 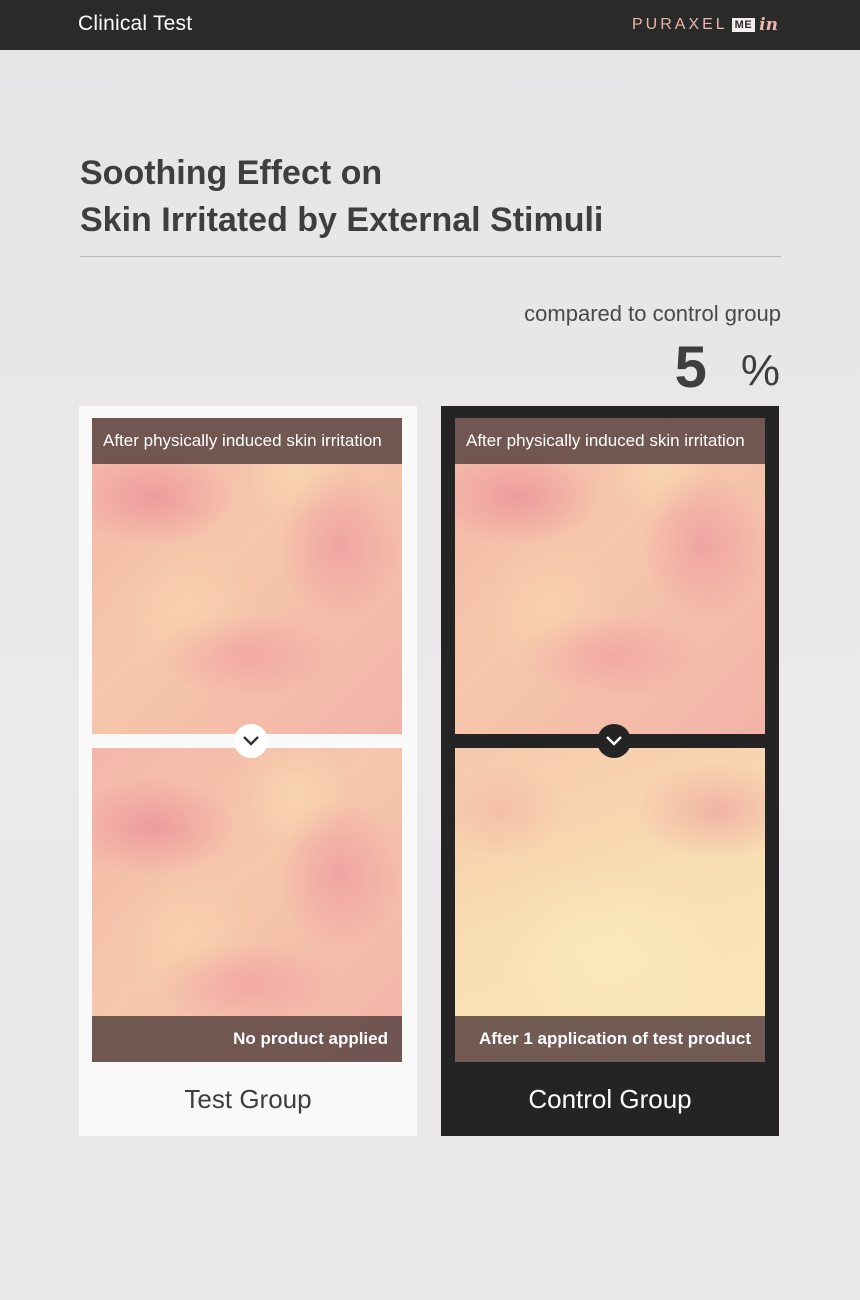 What do you see at coordinates (727, 365) in the screenshot?
I see `stat-figure: 5 %` at bounding box center [727, 365].